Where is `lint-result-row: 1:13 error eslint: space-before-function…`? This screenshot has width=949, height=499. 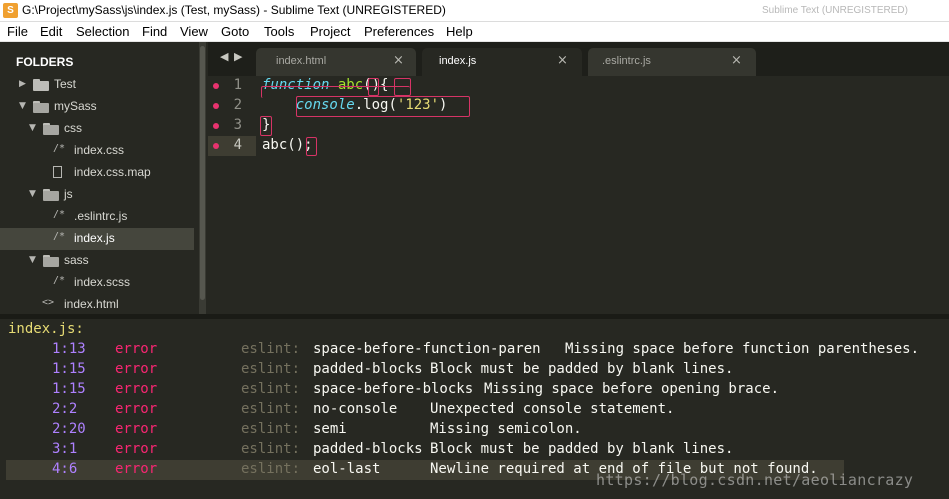
lint-result-row: 1:13 error eslint: space-before-function… is located at coordinates (474, 350).